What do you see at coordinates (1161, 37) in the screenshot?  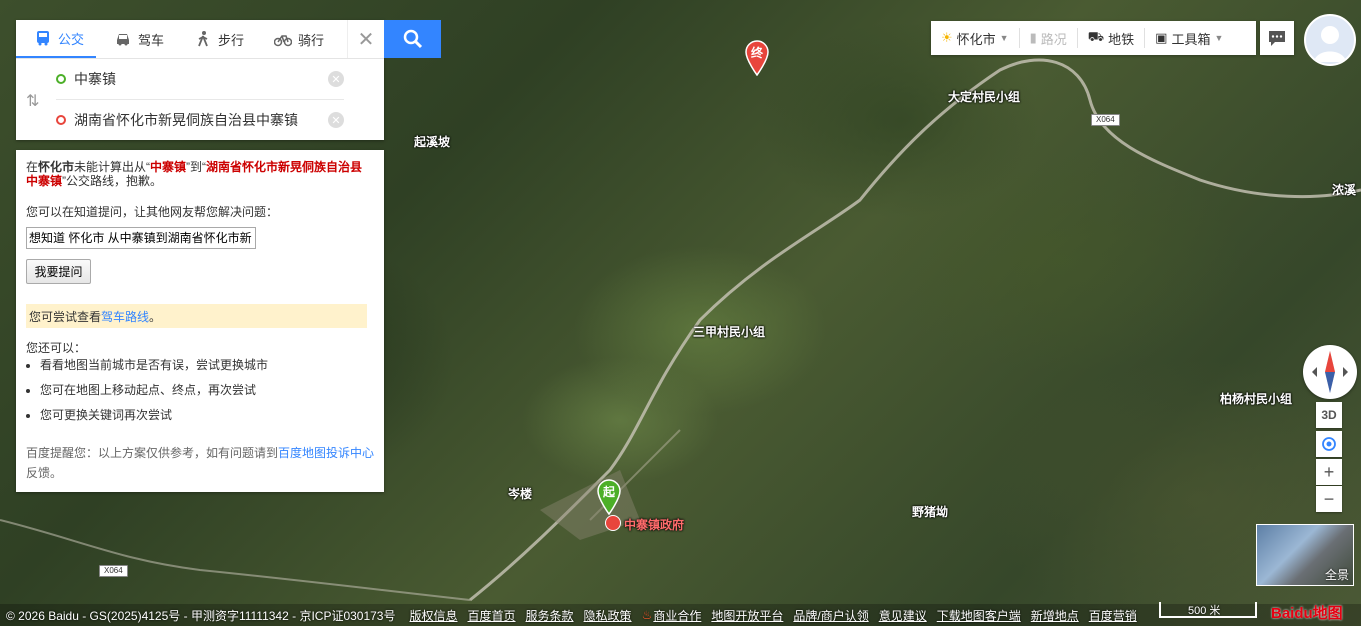 I see `toolbox-icon: ▣` at bounding box center [1161, 37].